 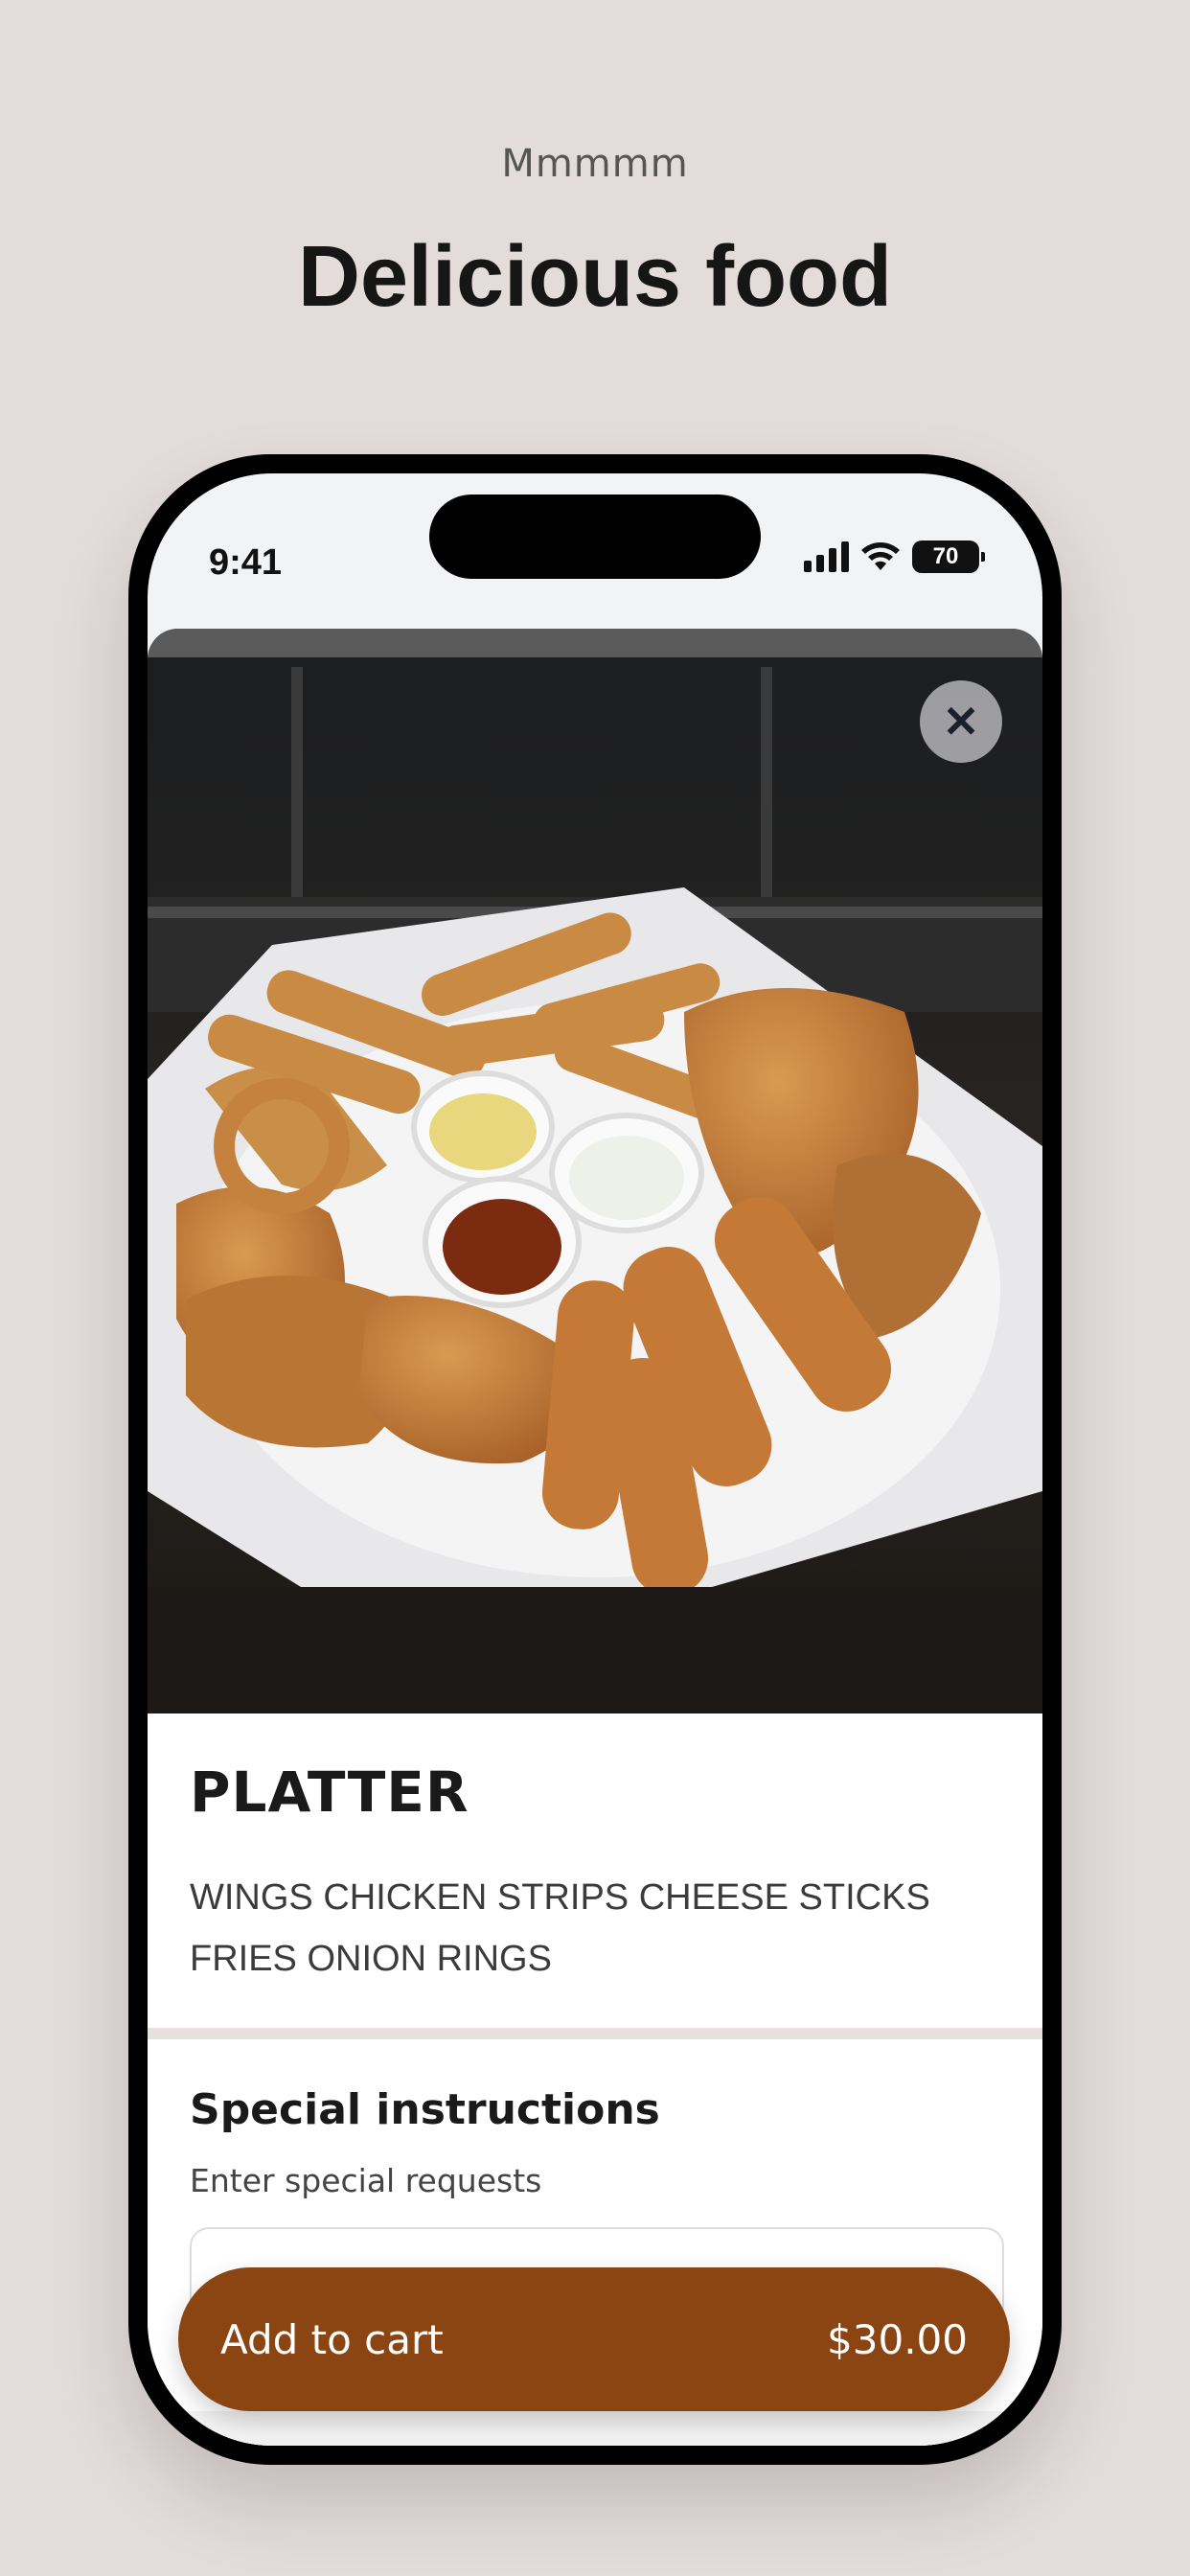 I want to click on dynamic-island, so click(x=595, y=536).